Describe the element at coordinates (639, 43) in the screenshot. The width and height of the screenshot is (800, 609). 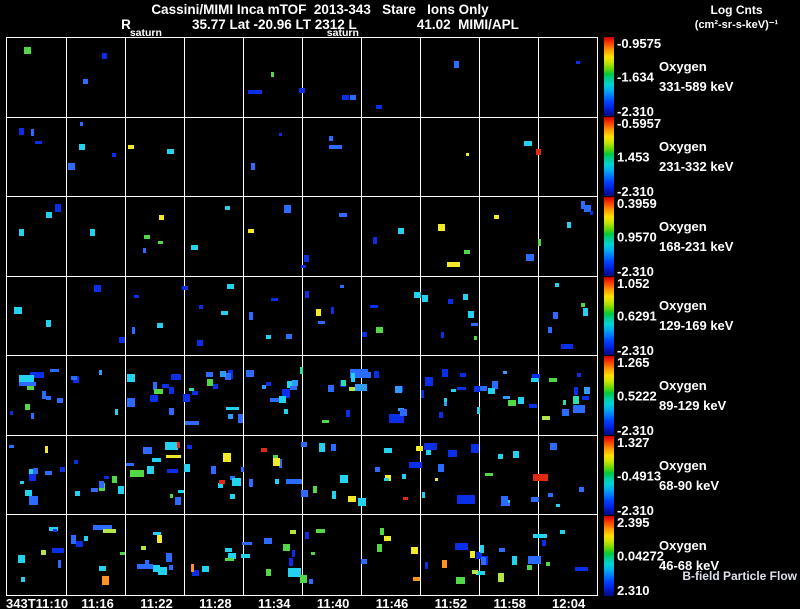
I see `colorbar-max-label: -0.9575` at that location.